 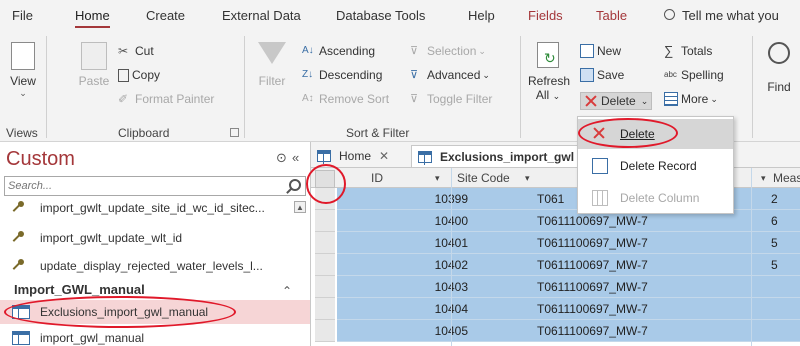 I want to click on totals-button: ∑ Totals, so click(x=688, y=51).